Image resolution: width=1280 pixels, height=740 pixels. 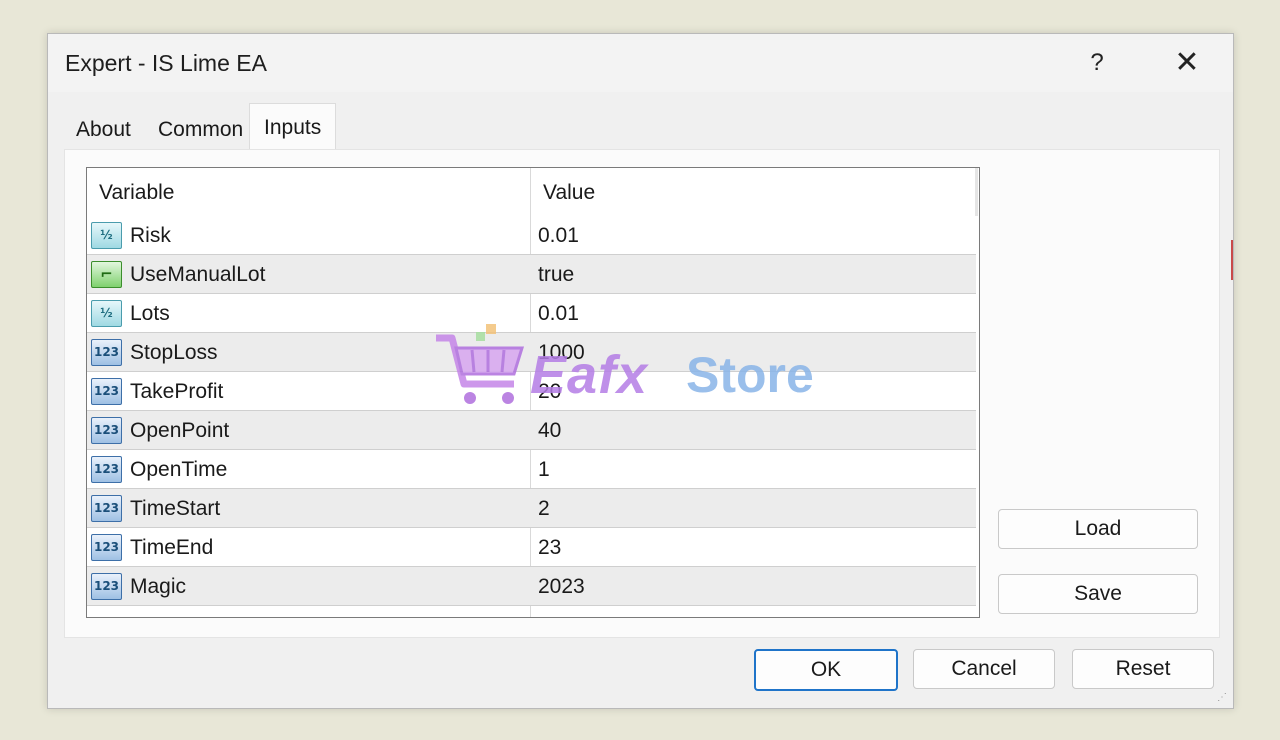 I want to click on variable-value: 1, so click(x=544, y=469).